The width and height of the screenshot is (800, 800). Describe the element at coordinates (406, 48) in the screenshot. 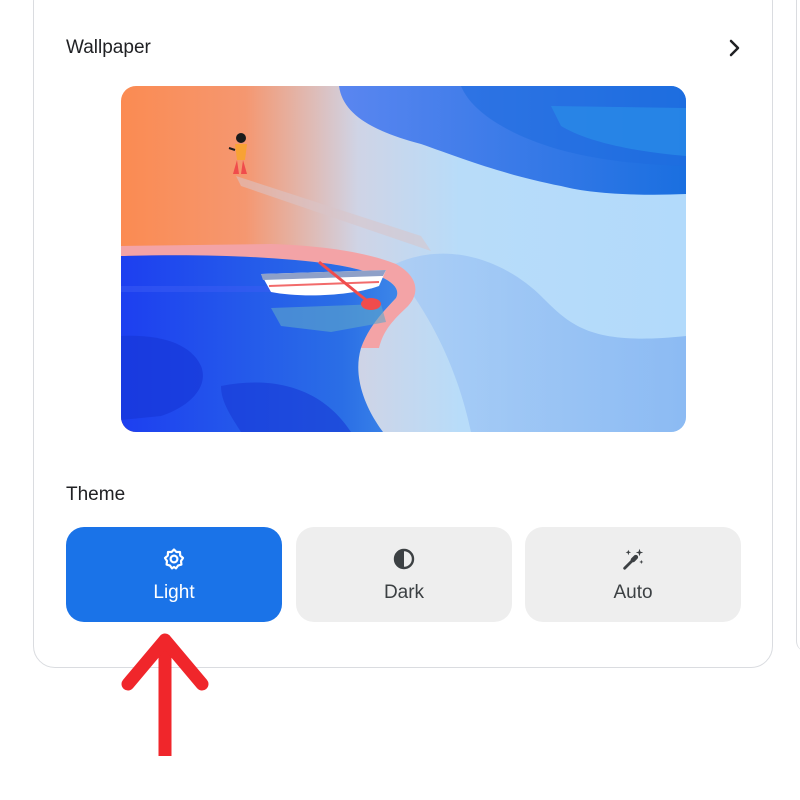

I see `wallpaper-header: Wallpaper` at that location.